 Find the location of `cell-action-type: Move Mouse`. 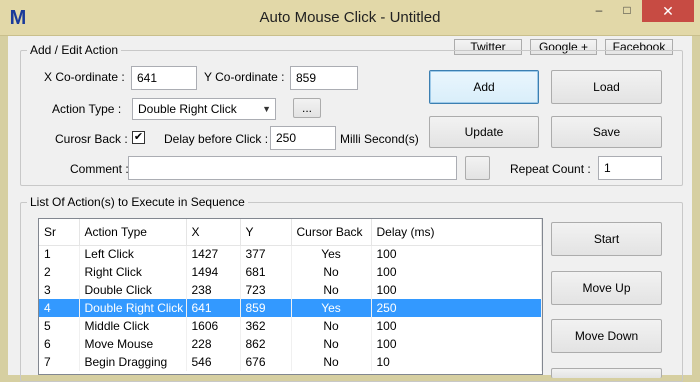

cell-action-type: Move Mouse is located at coordinates (133, 344).